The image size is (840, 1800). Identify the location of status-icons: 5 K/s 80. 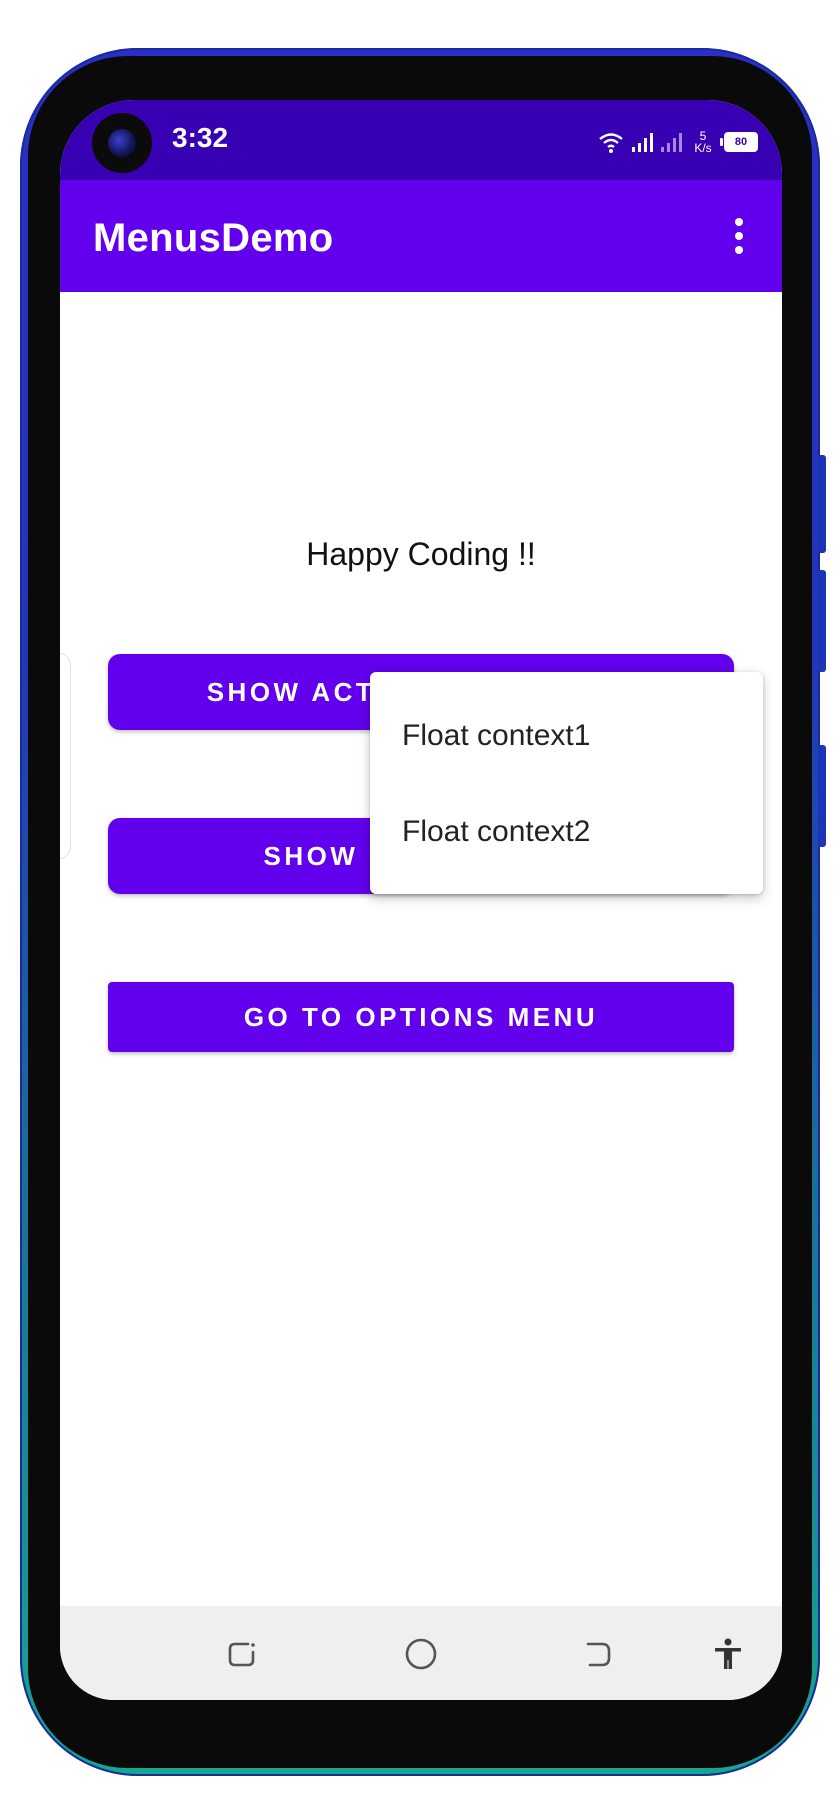
(678, 142).